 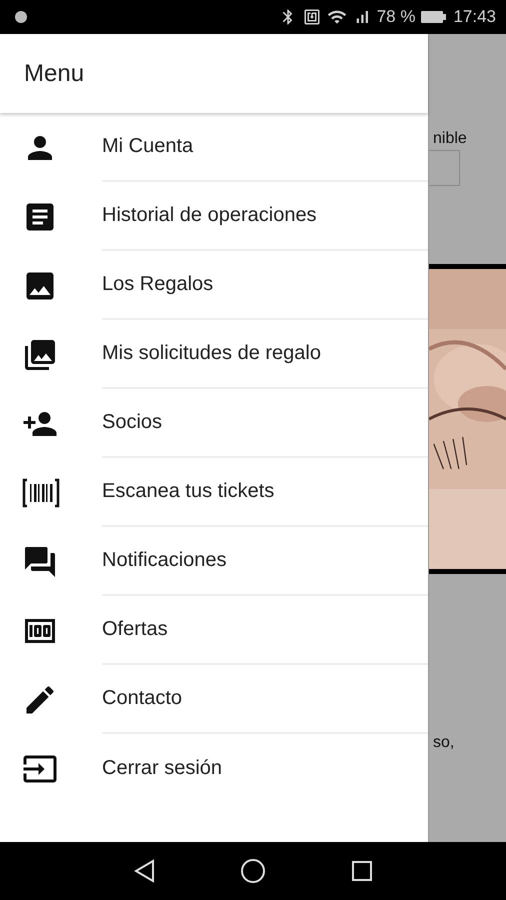 What do you see at coordinates (311, 17) in the screenshot?
I see `nfc-icon` at bounding box center [311, 17].